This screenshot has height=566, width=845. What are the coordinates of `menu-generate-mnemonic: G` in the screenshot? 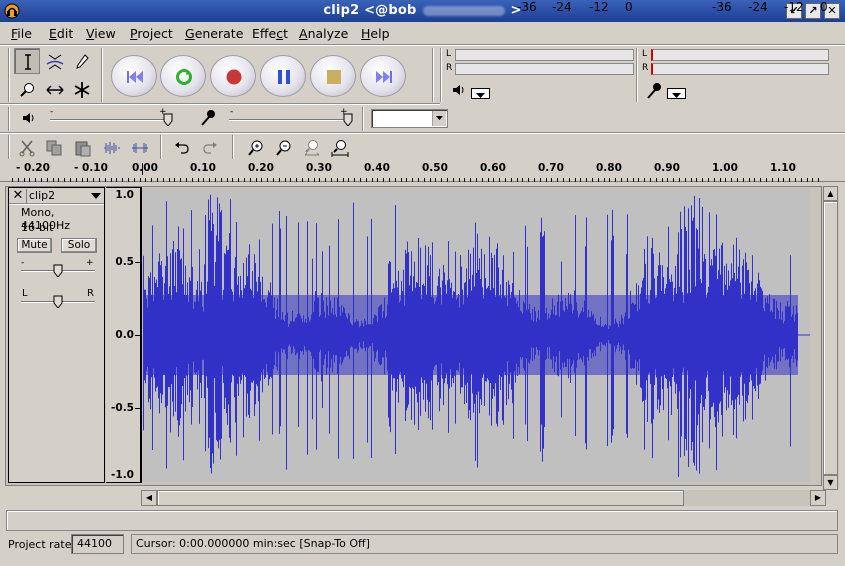 It's located at (190, 33).